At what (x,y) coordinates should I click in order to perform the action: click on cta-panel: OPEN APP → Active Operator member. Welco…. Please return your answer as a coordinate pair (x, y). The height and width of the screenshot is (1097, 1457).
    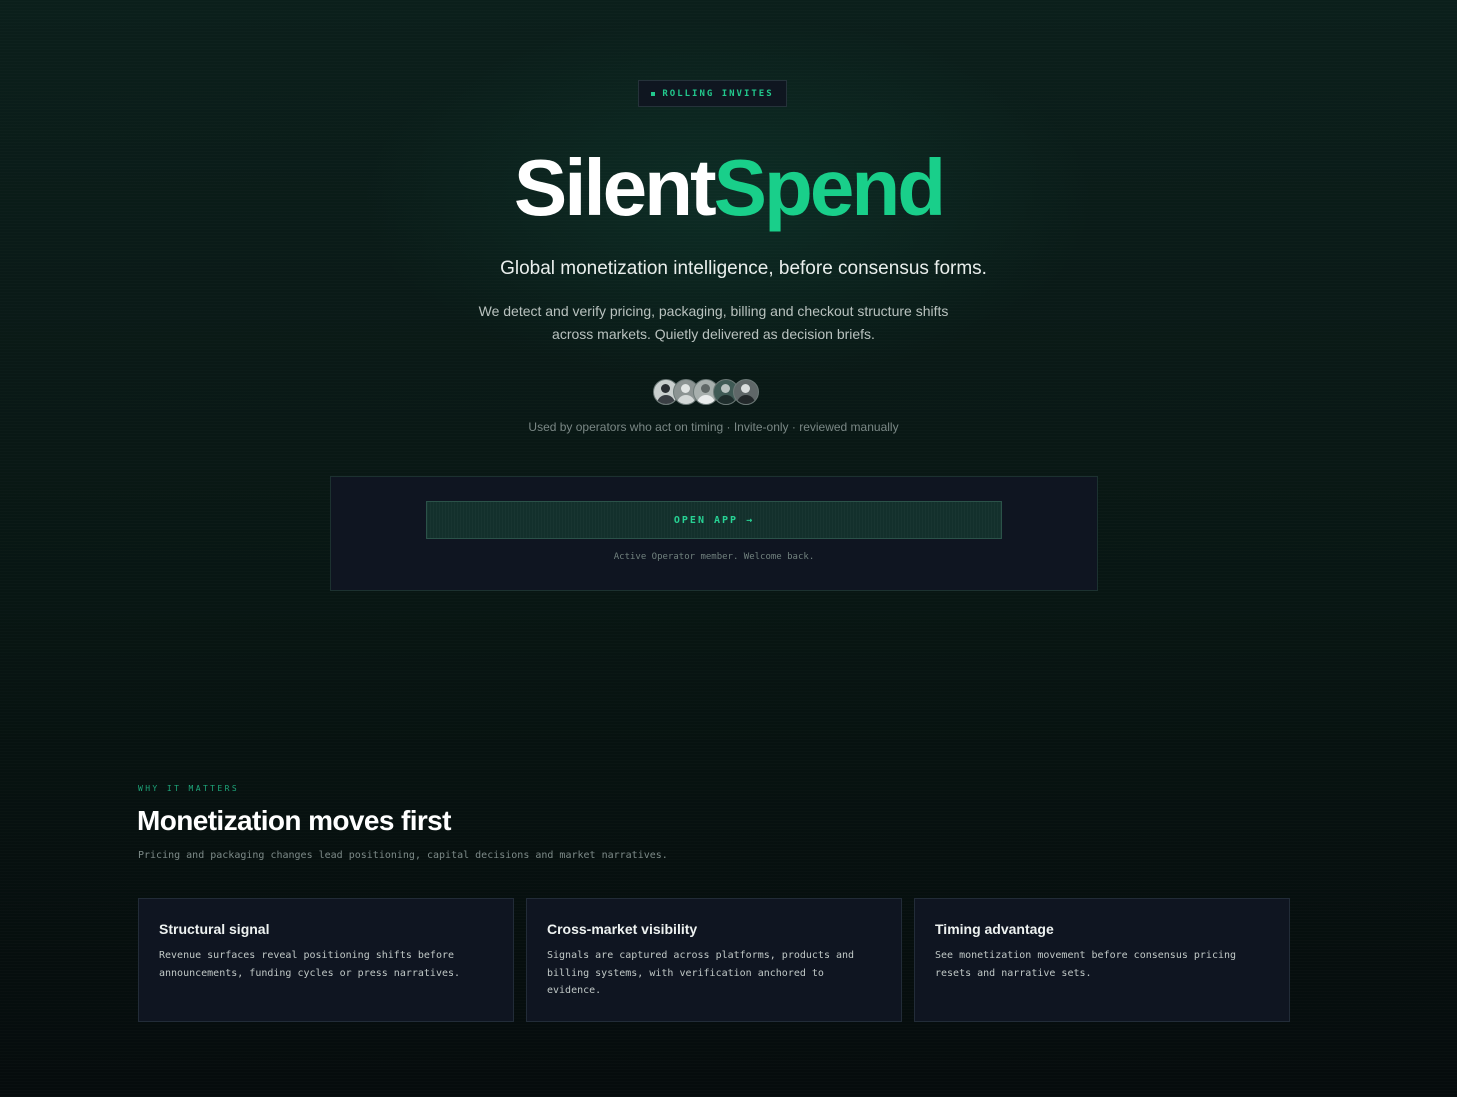
    Looking at the image, I should click on (714, 533).